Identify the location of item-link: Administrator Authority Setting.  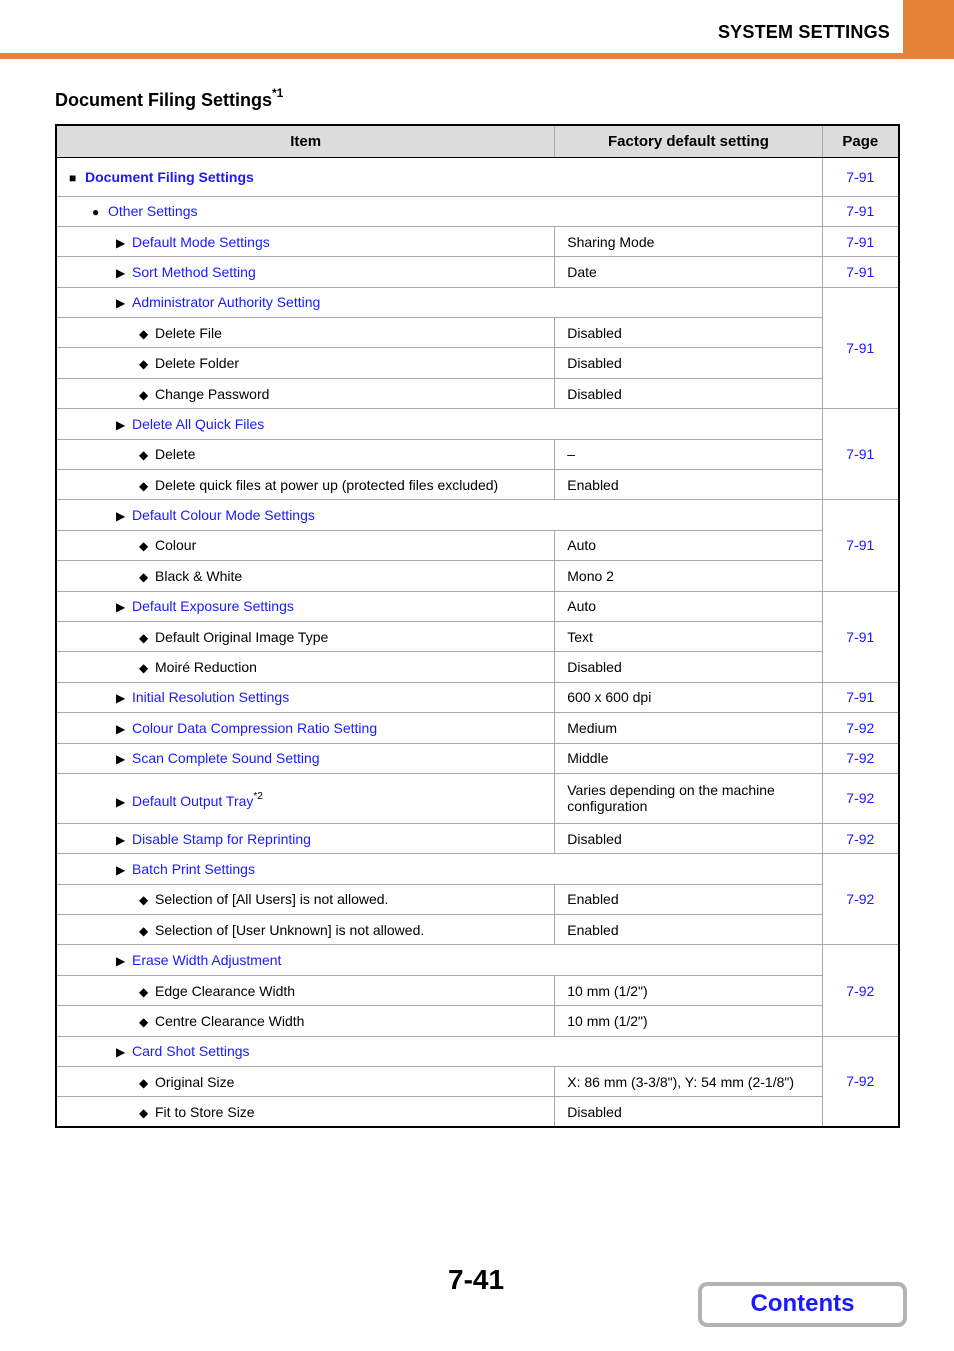
(226, 302).